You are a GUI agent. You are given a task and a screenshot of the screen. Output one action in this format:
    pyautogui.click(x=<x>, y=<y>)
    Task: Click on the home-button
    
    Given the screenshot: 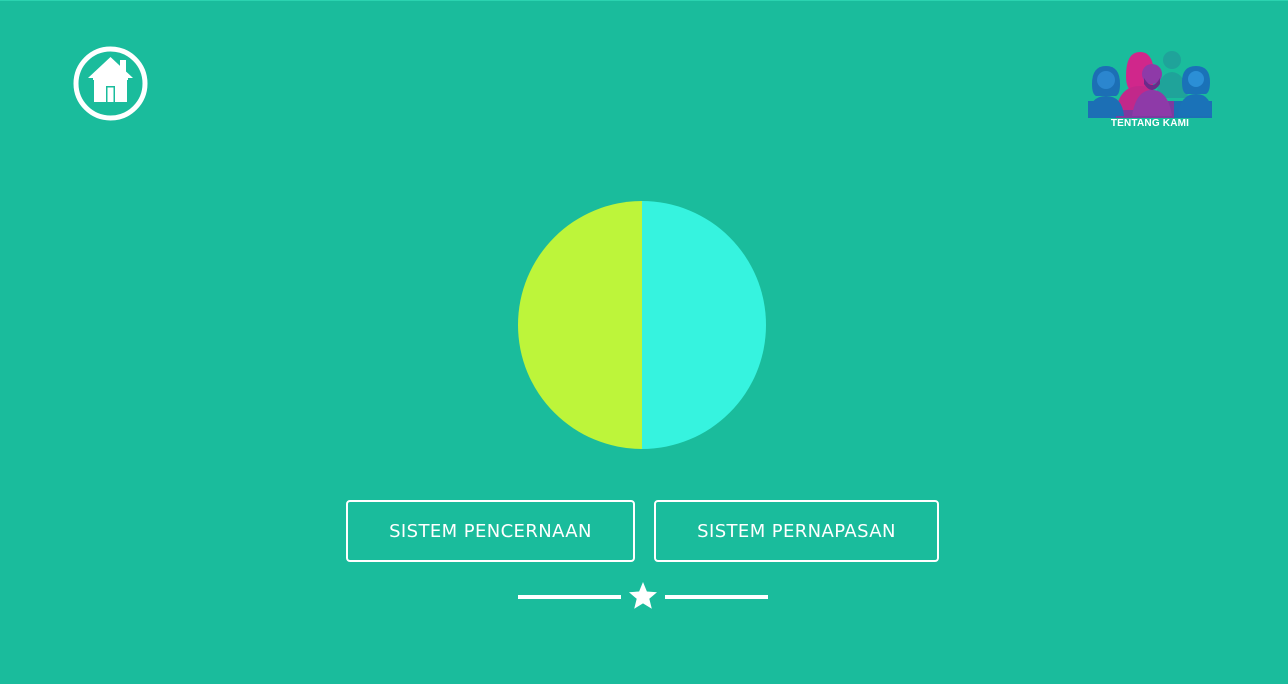 What is the action you would take?
    pyautogui.click(x=110, y=83)
    